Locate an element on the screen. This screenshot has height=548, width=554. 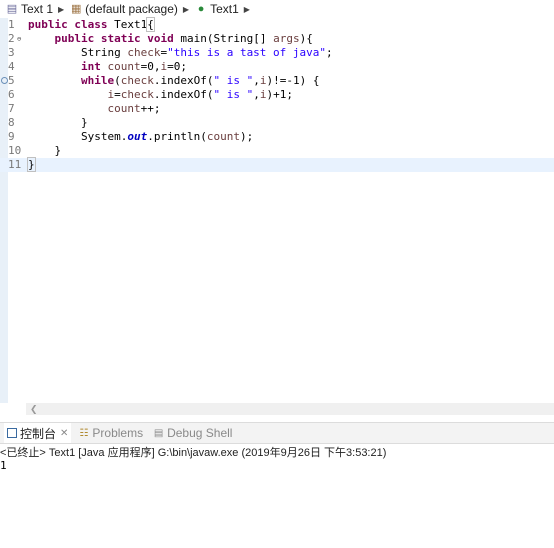
code-line: 5 while(check.indexOf(" is ",i)!=-1) { is located at coordinates (277, 81).